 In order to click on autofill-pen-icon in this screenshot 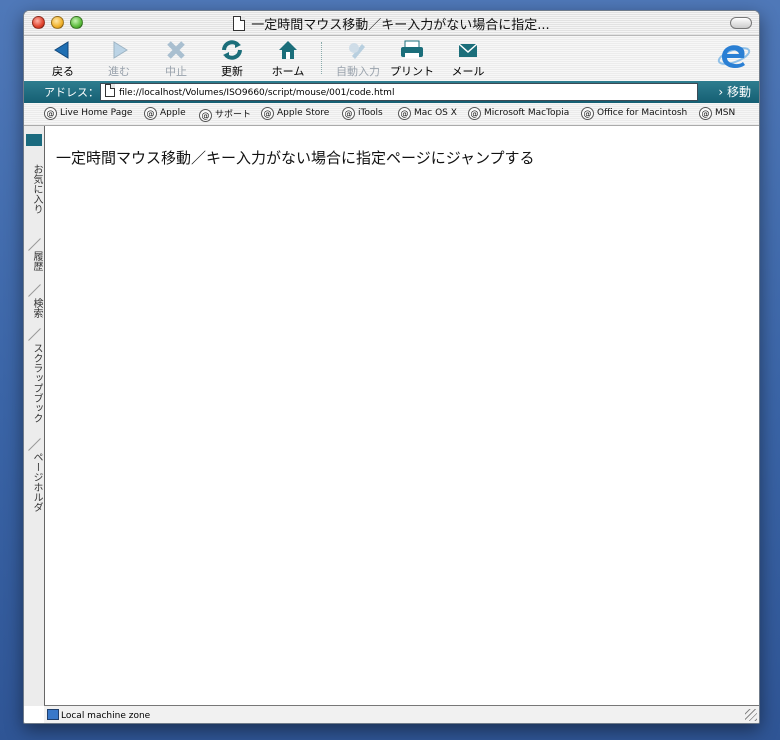, I will do `click(357, 51)`.